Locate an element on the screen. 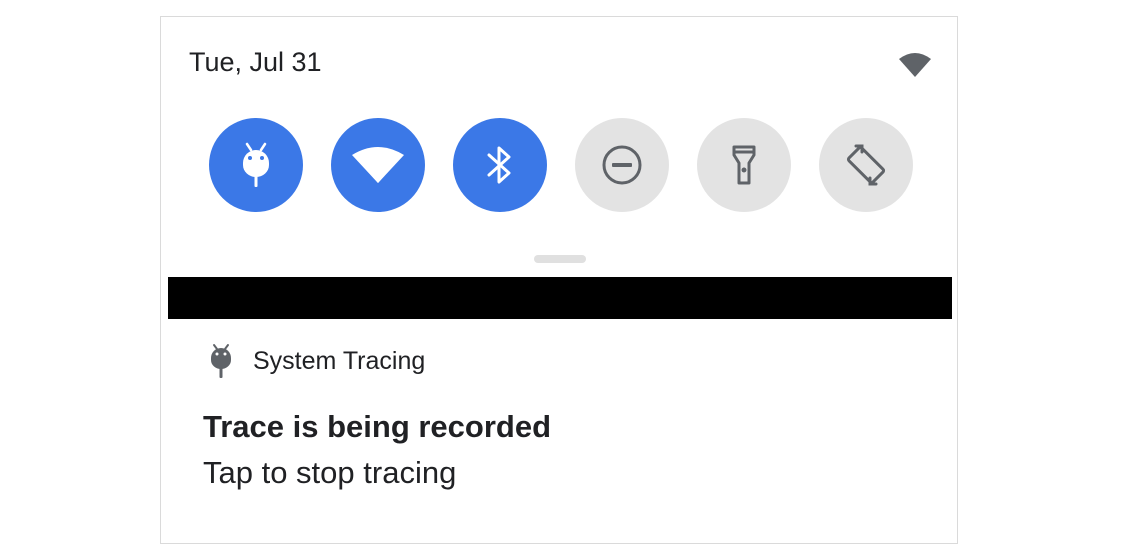  notification-title: Trace is being recorded is located at coordinates (377, 426).